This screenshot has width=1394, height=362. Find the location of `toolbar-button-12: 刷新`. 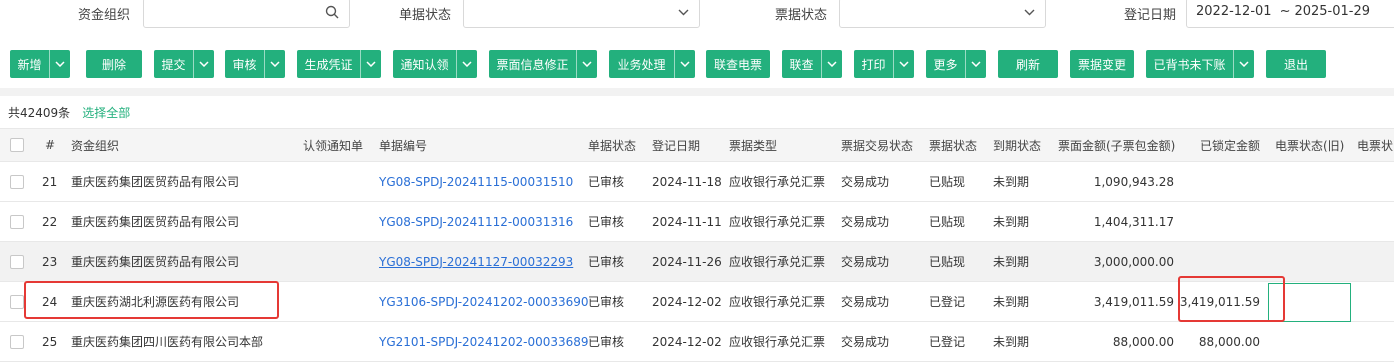

toolbar-button-12: 刷新 is located at coordinates (1028, 64).